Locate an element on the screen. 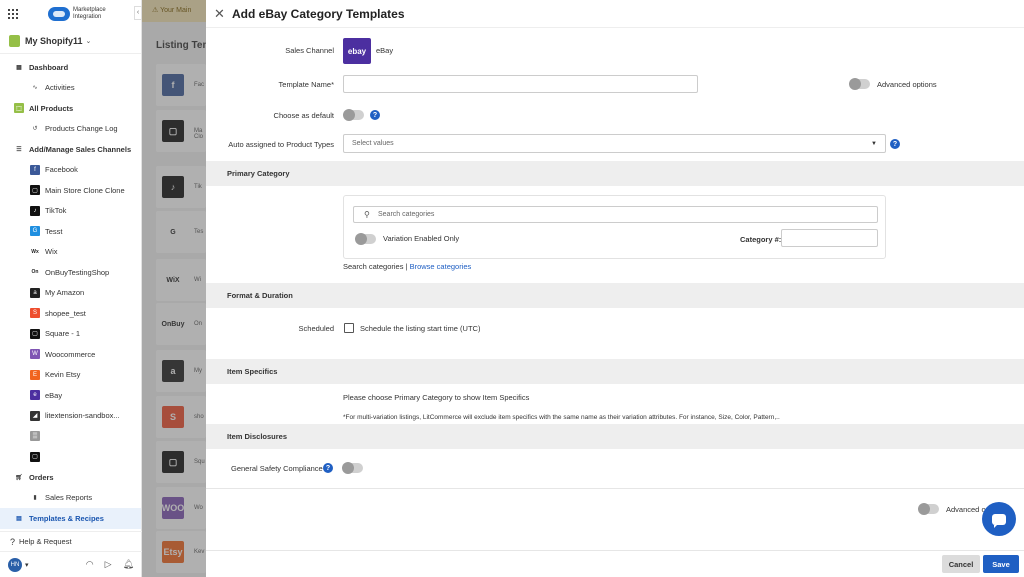  cloud-logo-icon is located at coordinates (59, 14).